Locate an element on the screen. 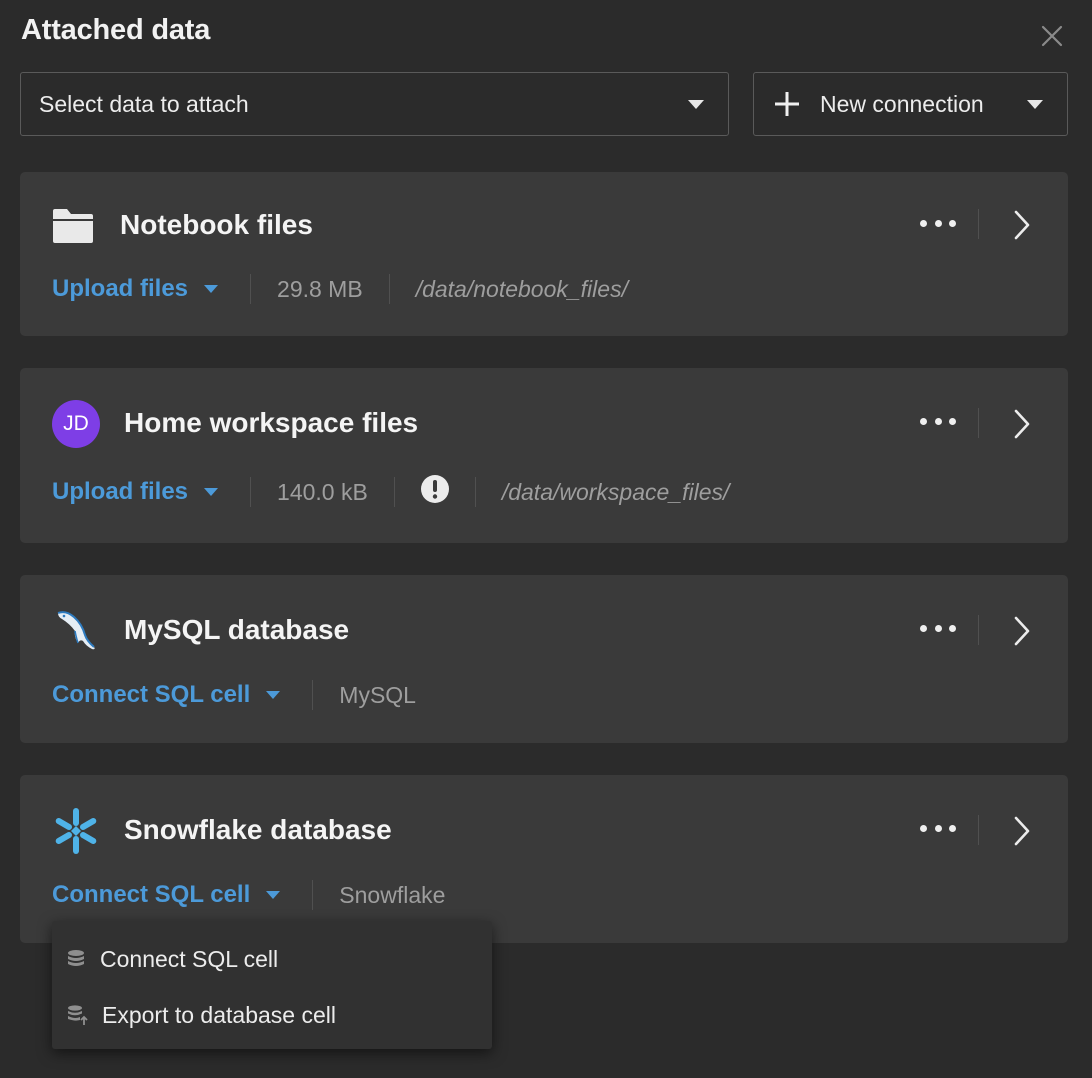 This screenshot has height=1078, width=1092. plus-icon is located at coordinates (787, 104).